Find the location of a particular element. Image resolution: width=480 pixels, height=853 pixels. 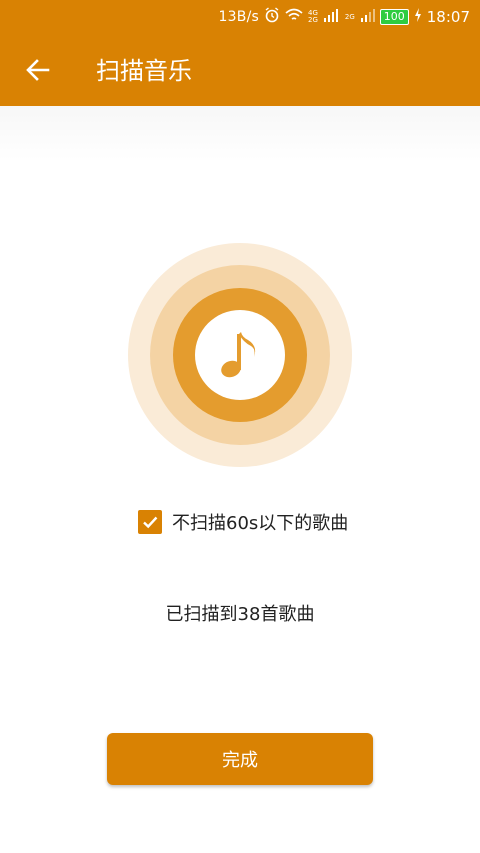

scan-animation is located at coordinates (240, 355).